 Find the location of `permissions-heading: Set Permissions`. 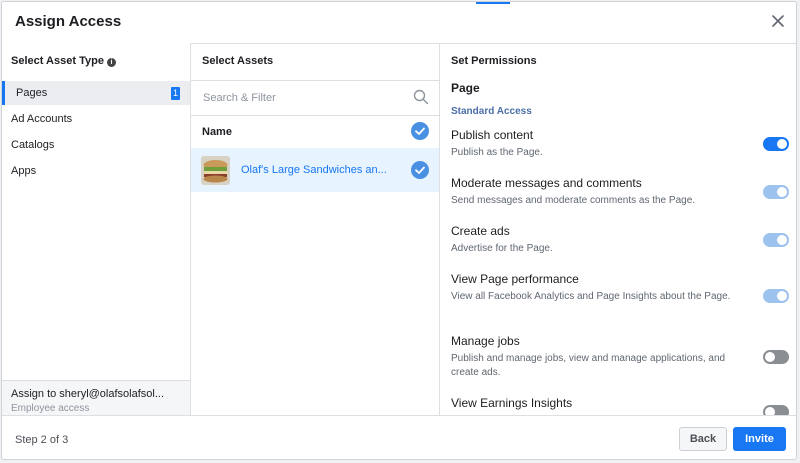

permissions-heading: Set Permissions is located at coordinates (494, 61).